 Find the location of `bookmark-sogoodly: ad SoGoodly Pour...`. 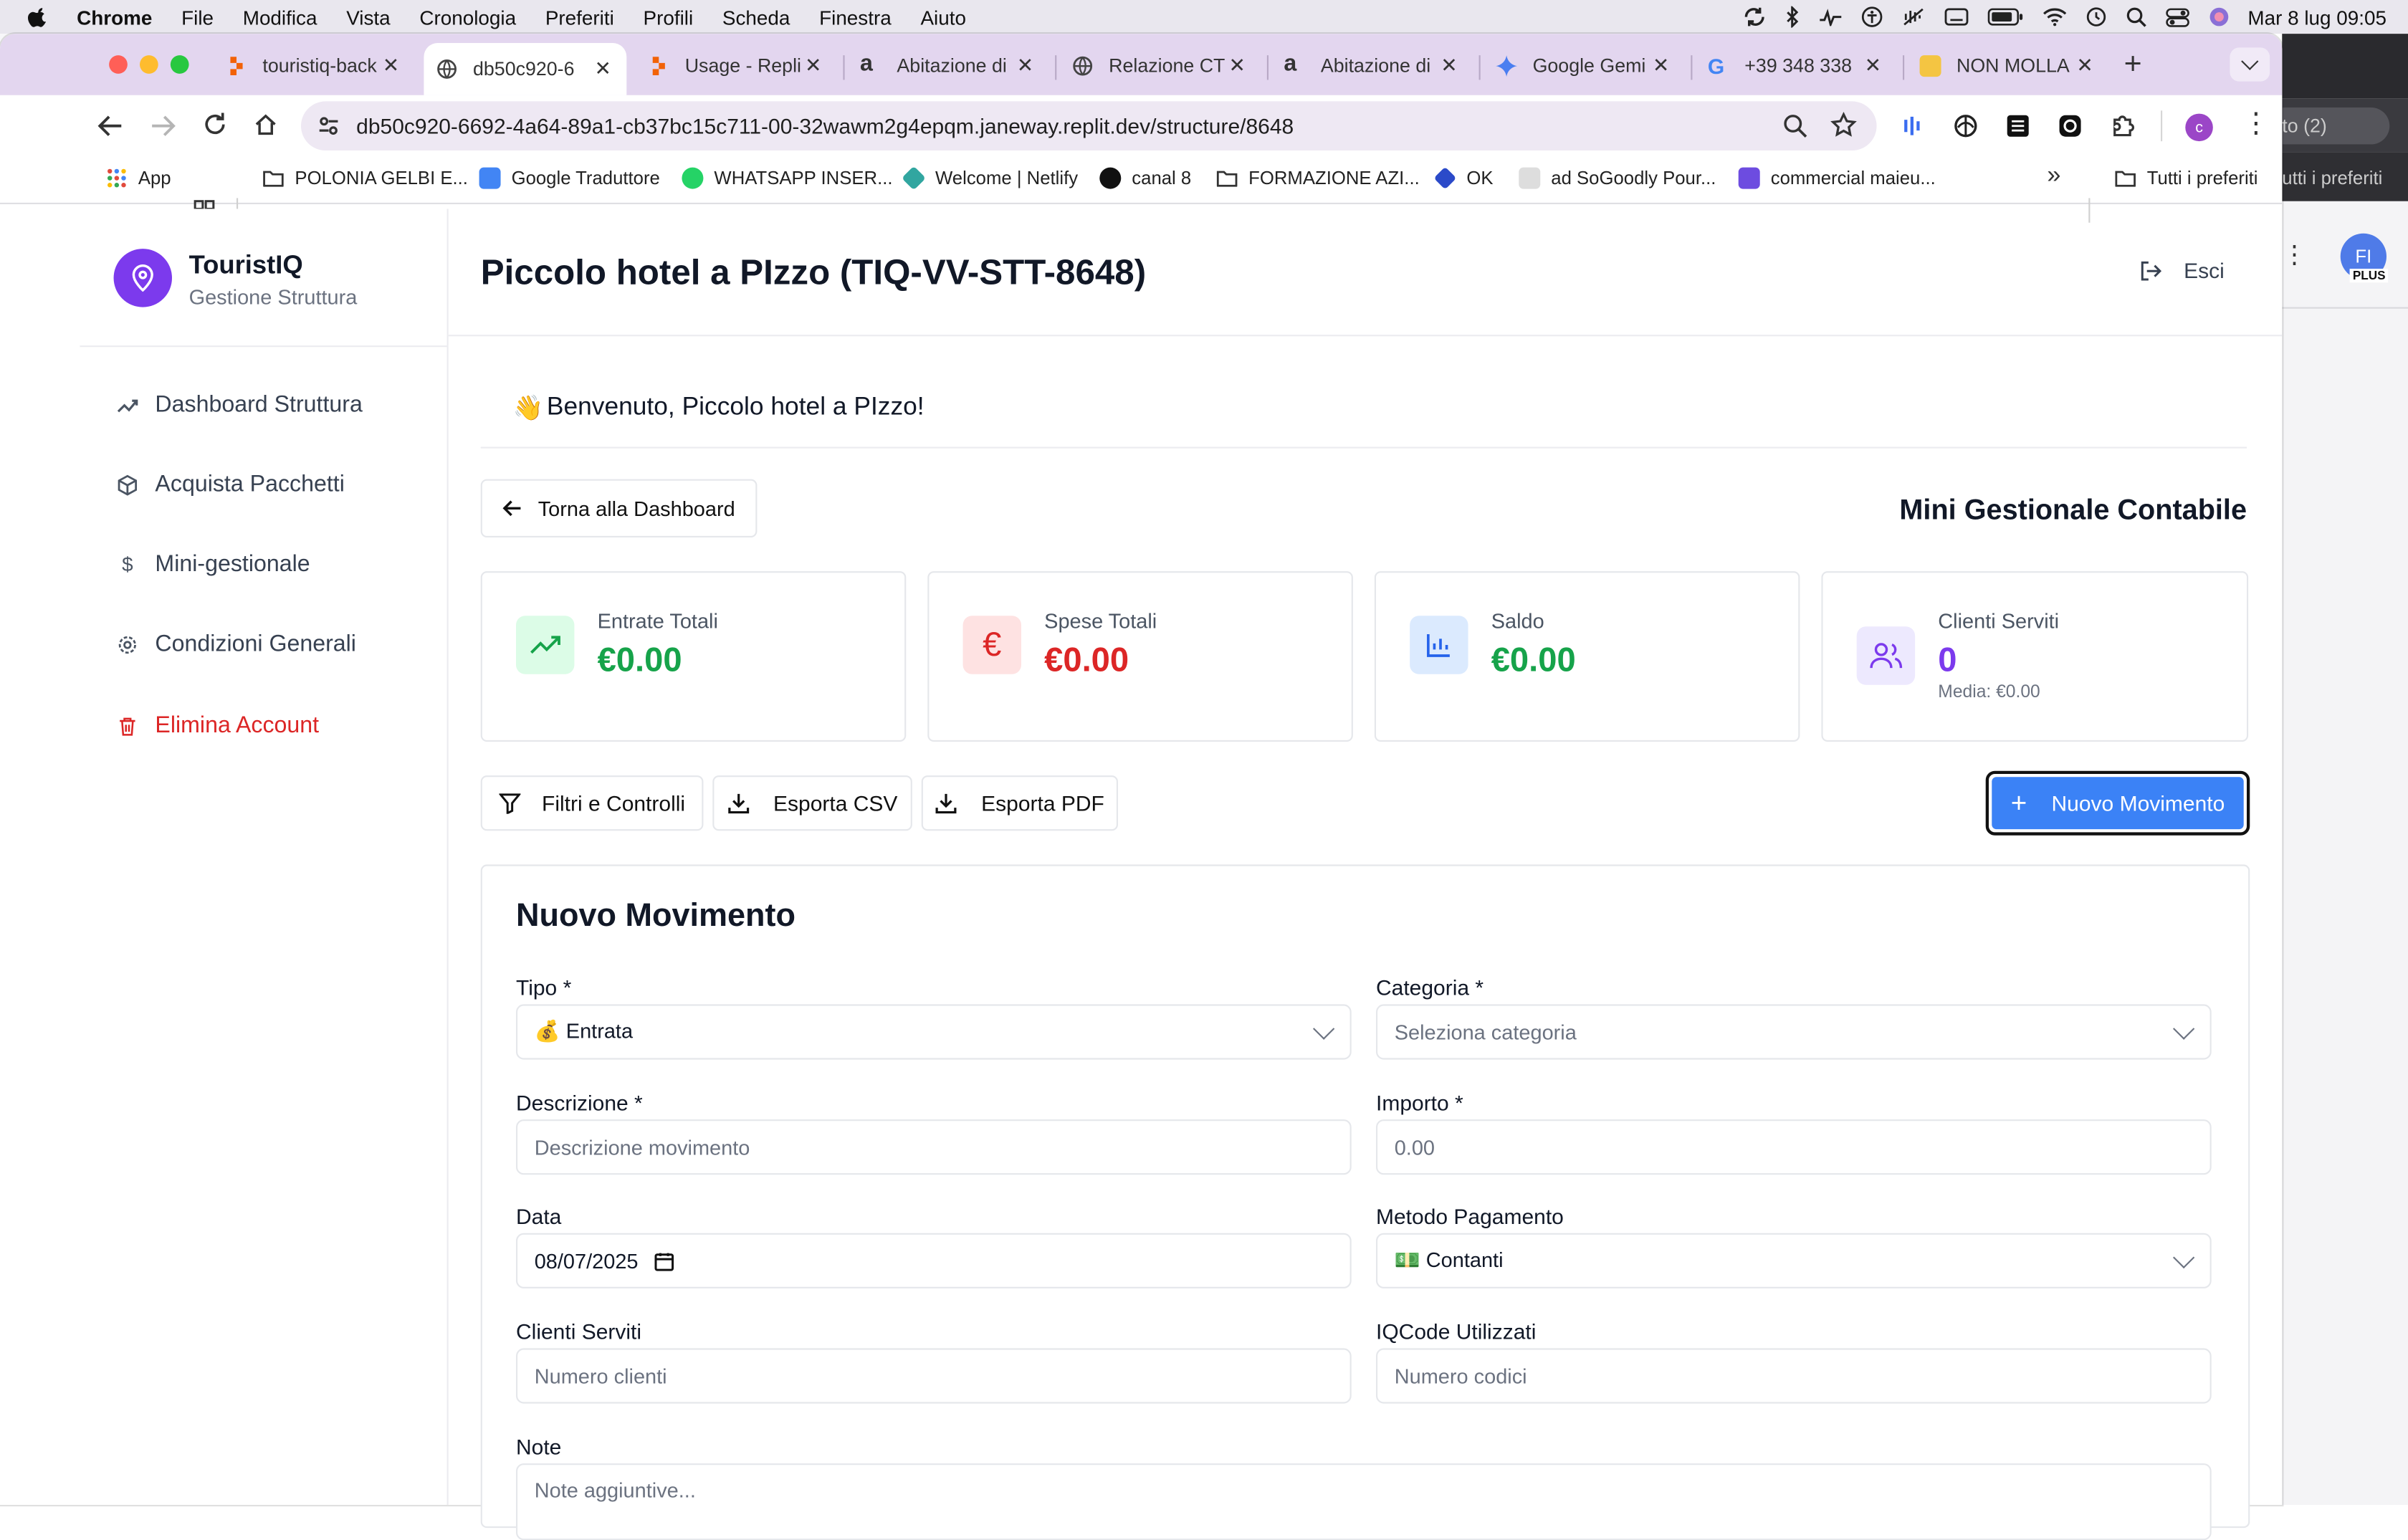

bookmark-sogoodly: ad SoGoodly Pour... is located at coordinates (1618, 178).